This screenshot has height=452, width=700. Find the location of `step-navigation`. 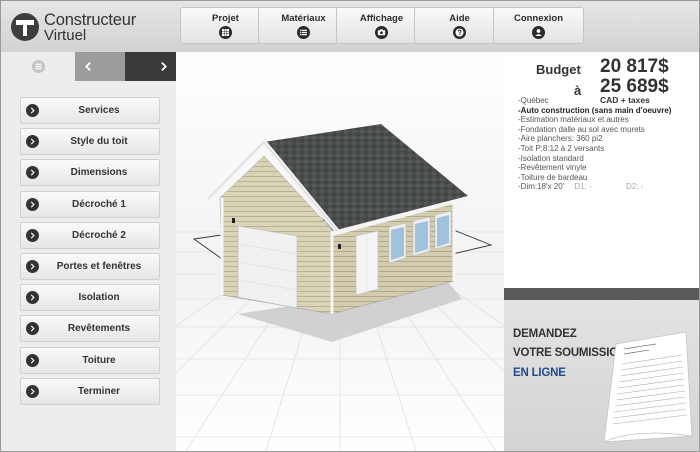

step-navigation is located at coordinates (88, 66).